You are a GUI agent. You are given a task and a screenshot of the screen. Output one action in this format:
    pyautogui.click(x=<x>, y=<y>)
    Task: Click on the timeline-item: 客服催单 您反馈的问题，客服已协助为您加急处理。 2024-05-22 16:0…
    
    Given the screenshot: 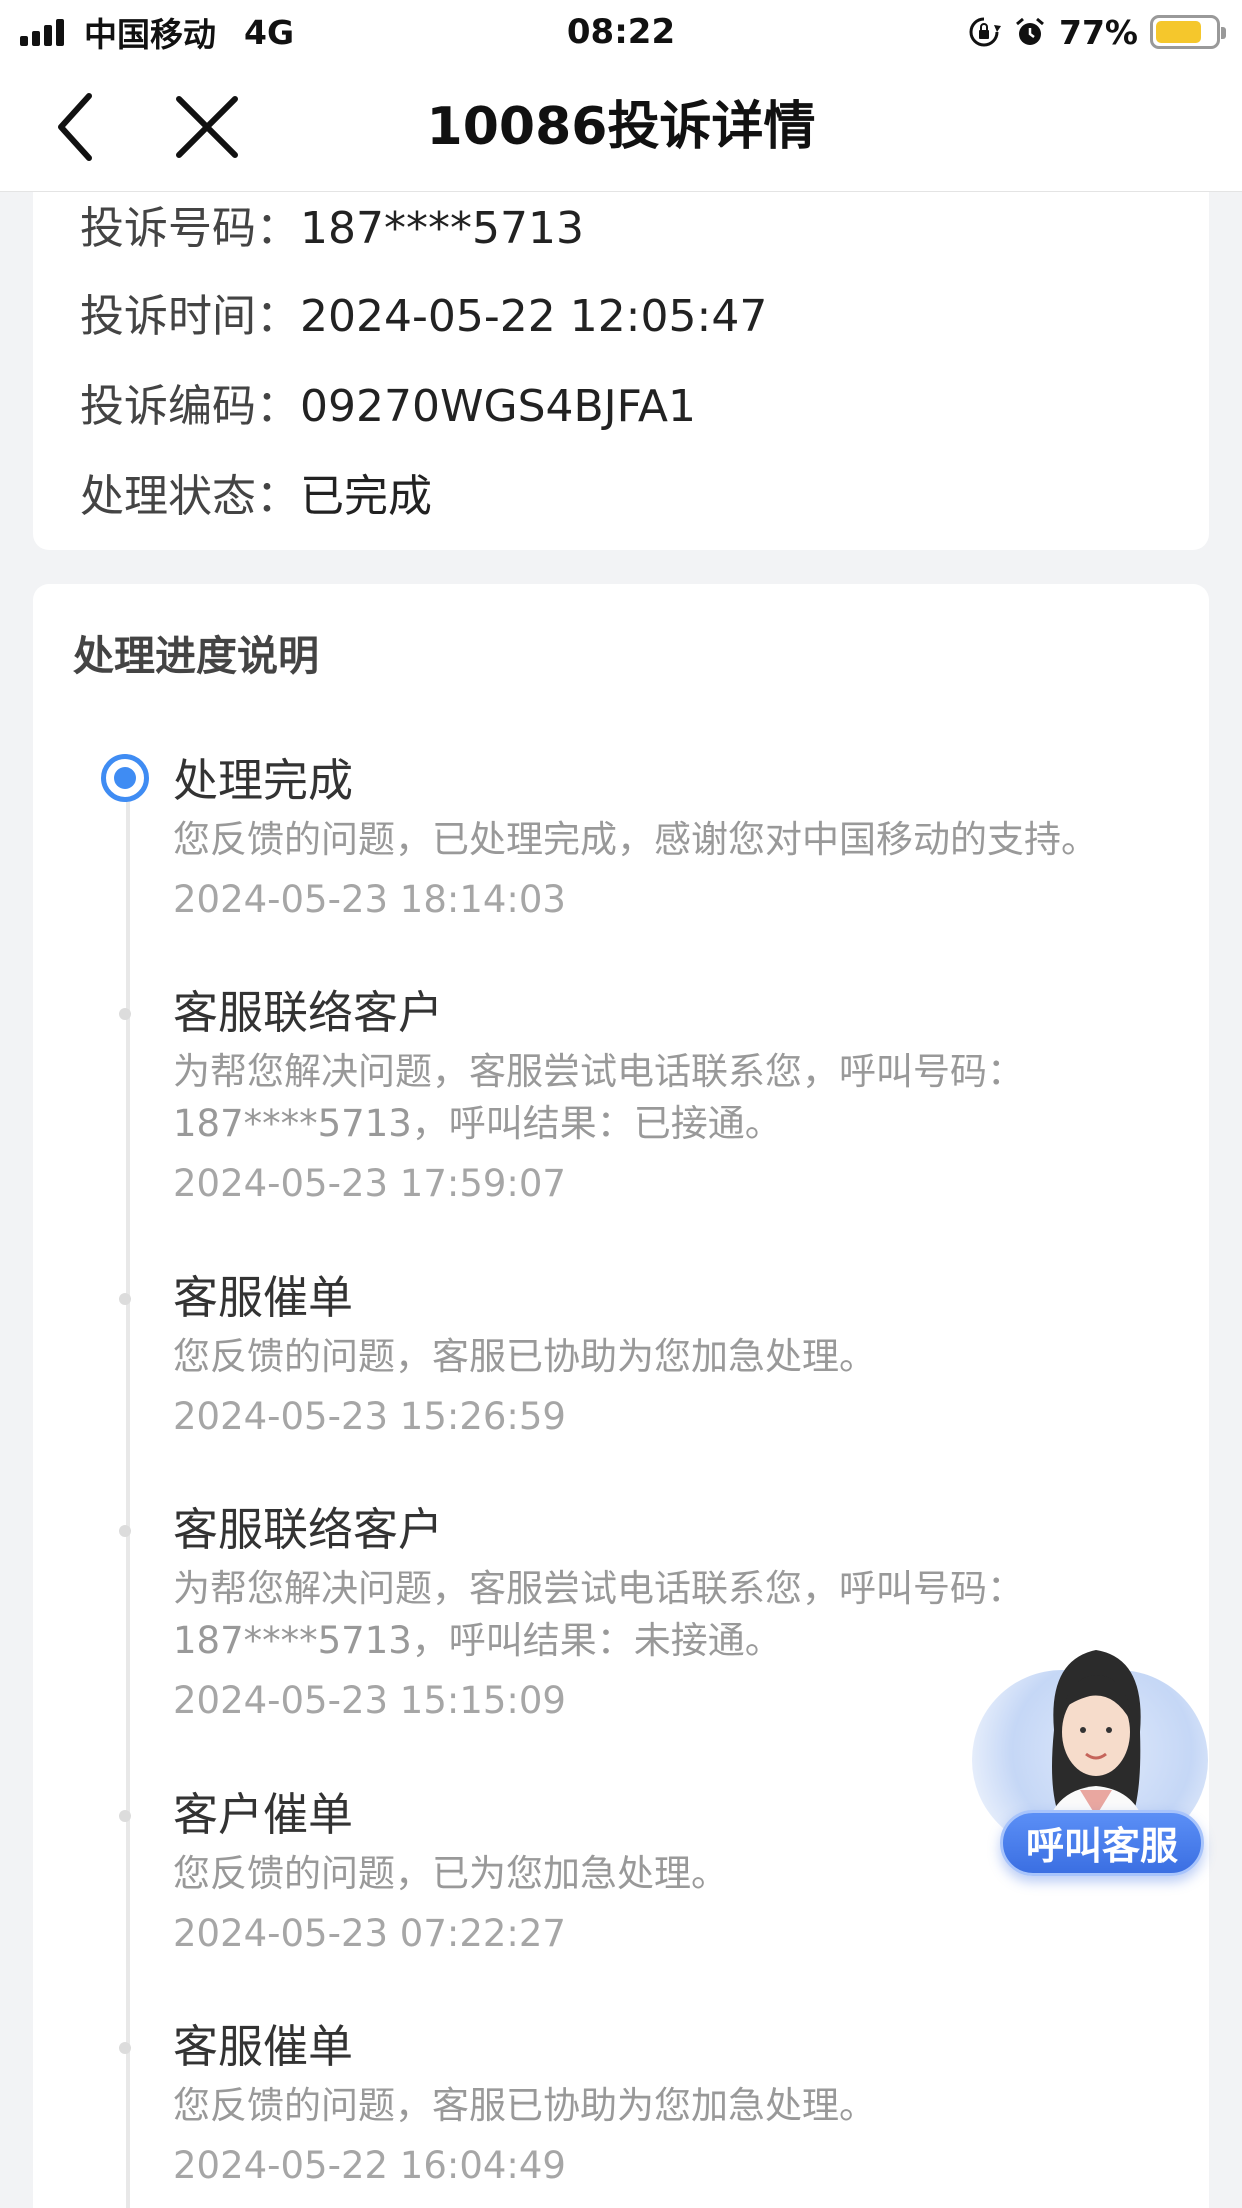 What is the action you would take?
    pyautogui.click(x=646, y=2105)
    